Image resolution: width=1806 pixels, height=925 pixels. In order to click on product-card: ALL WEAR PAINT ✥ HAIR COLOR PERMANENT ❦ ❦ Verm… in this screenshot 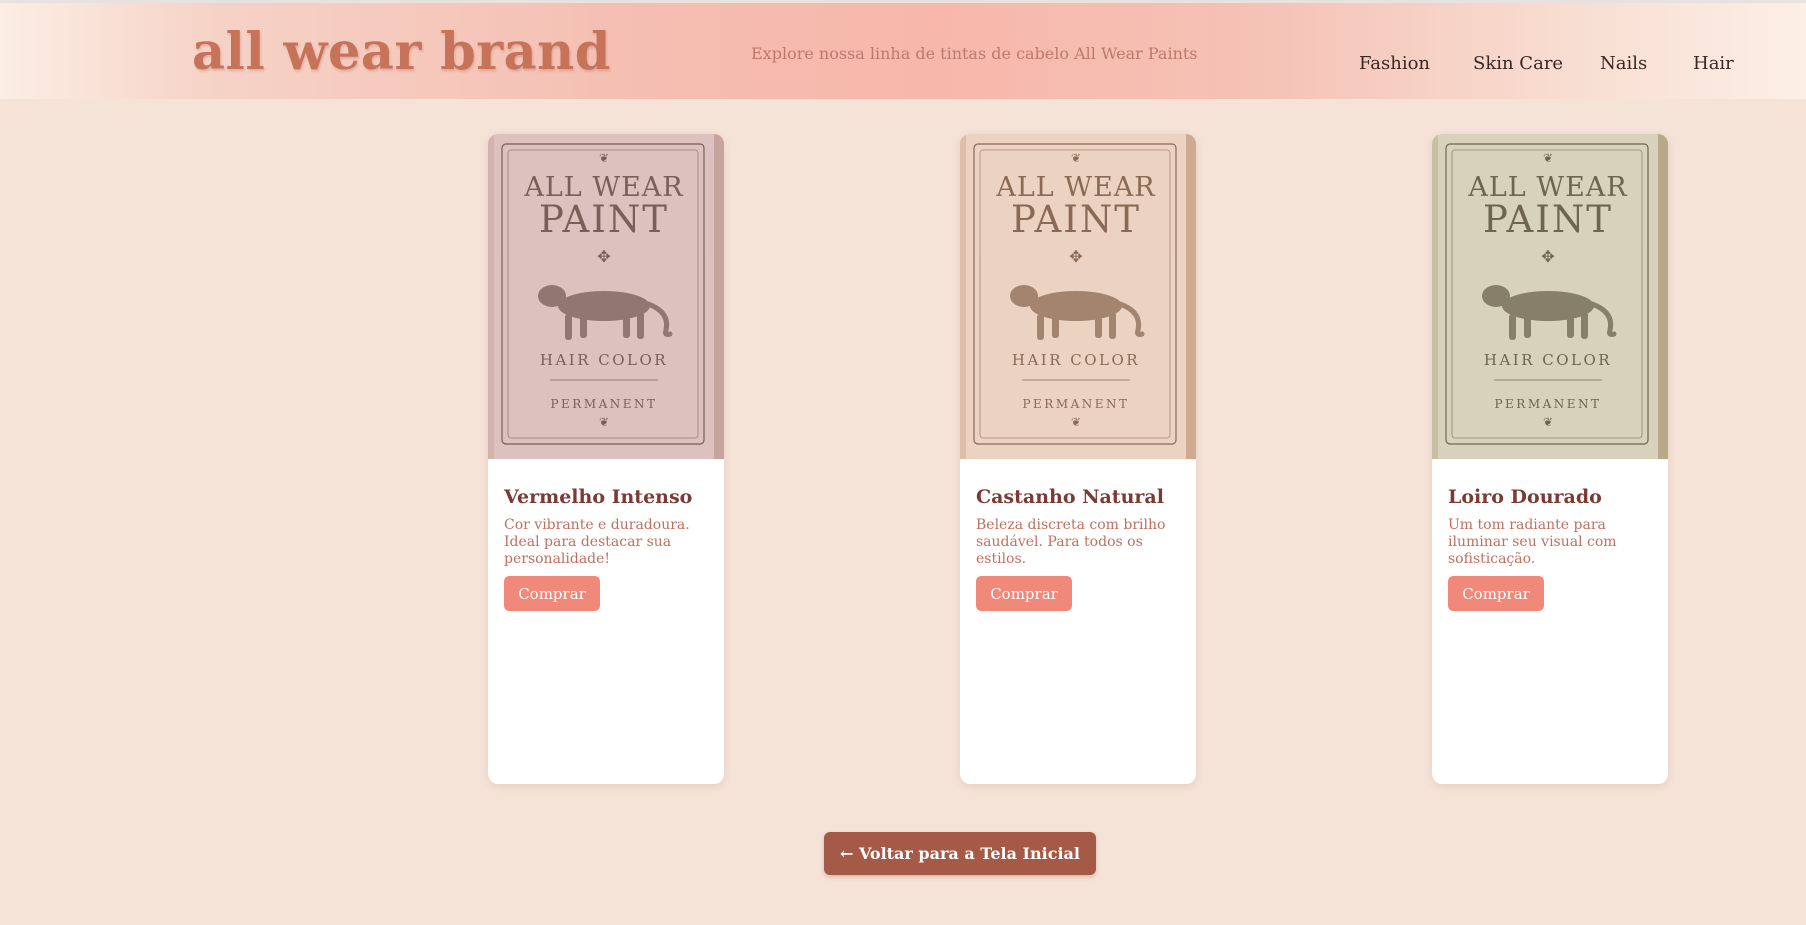, I will do `click(606, 459)`.